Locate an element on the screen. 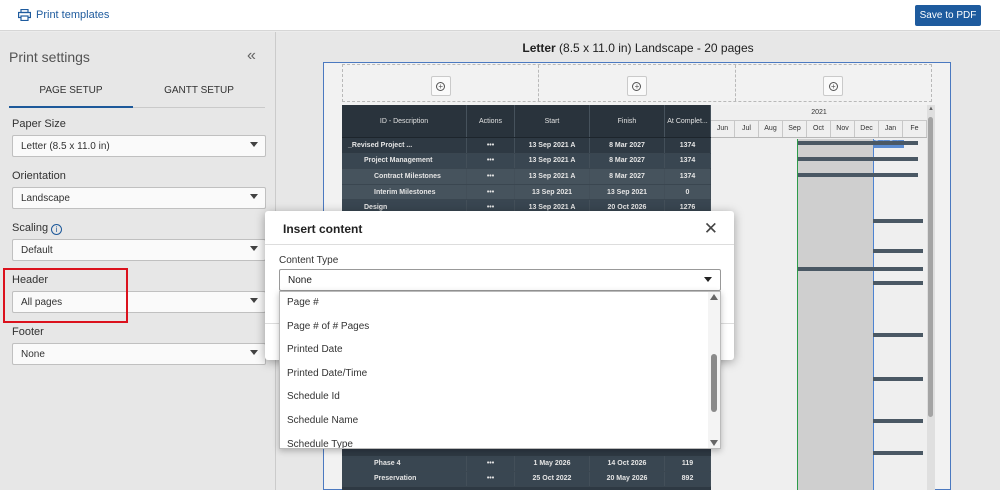 Image resolution: width=1000 pixels, height=490 pixels. option-printed-date-time: Printed Date/Time is located at coordinates (494, 375).